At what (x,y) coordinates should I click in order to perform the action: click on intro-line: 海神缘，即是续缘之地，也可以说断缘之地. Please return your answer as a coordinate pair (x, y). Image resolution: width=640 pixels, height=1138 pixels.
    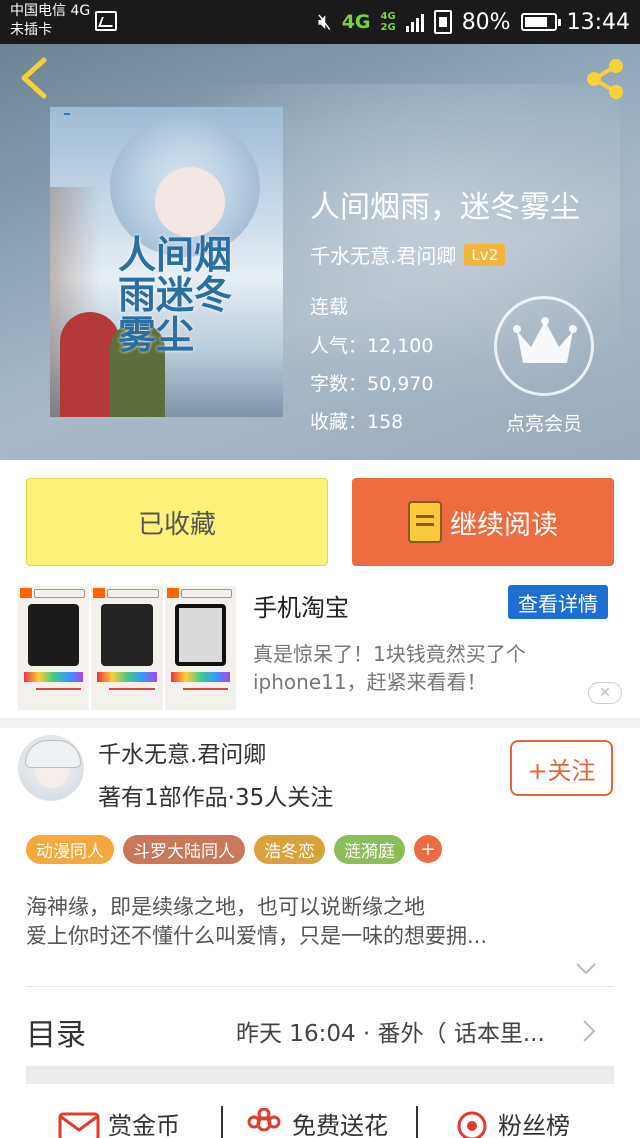
    Looking at the image, I should click on (225, 907).